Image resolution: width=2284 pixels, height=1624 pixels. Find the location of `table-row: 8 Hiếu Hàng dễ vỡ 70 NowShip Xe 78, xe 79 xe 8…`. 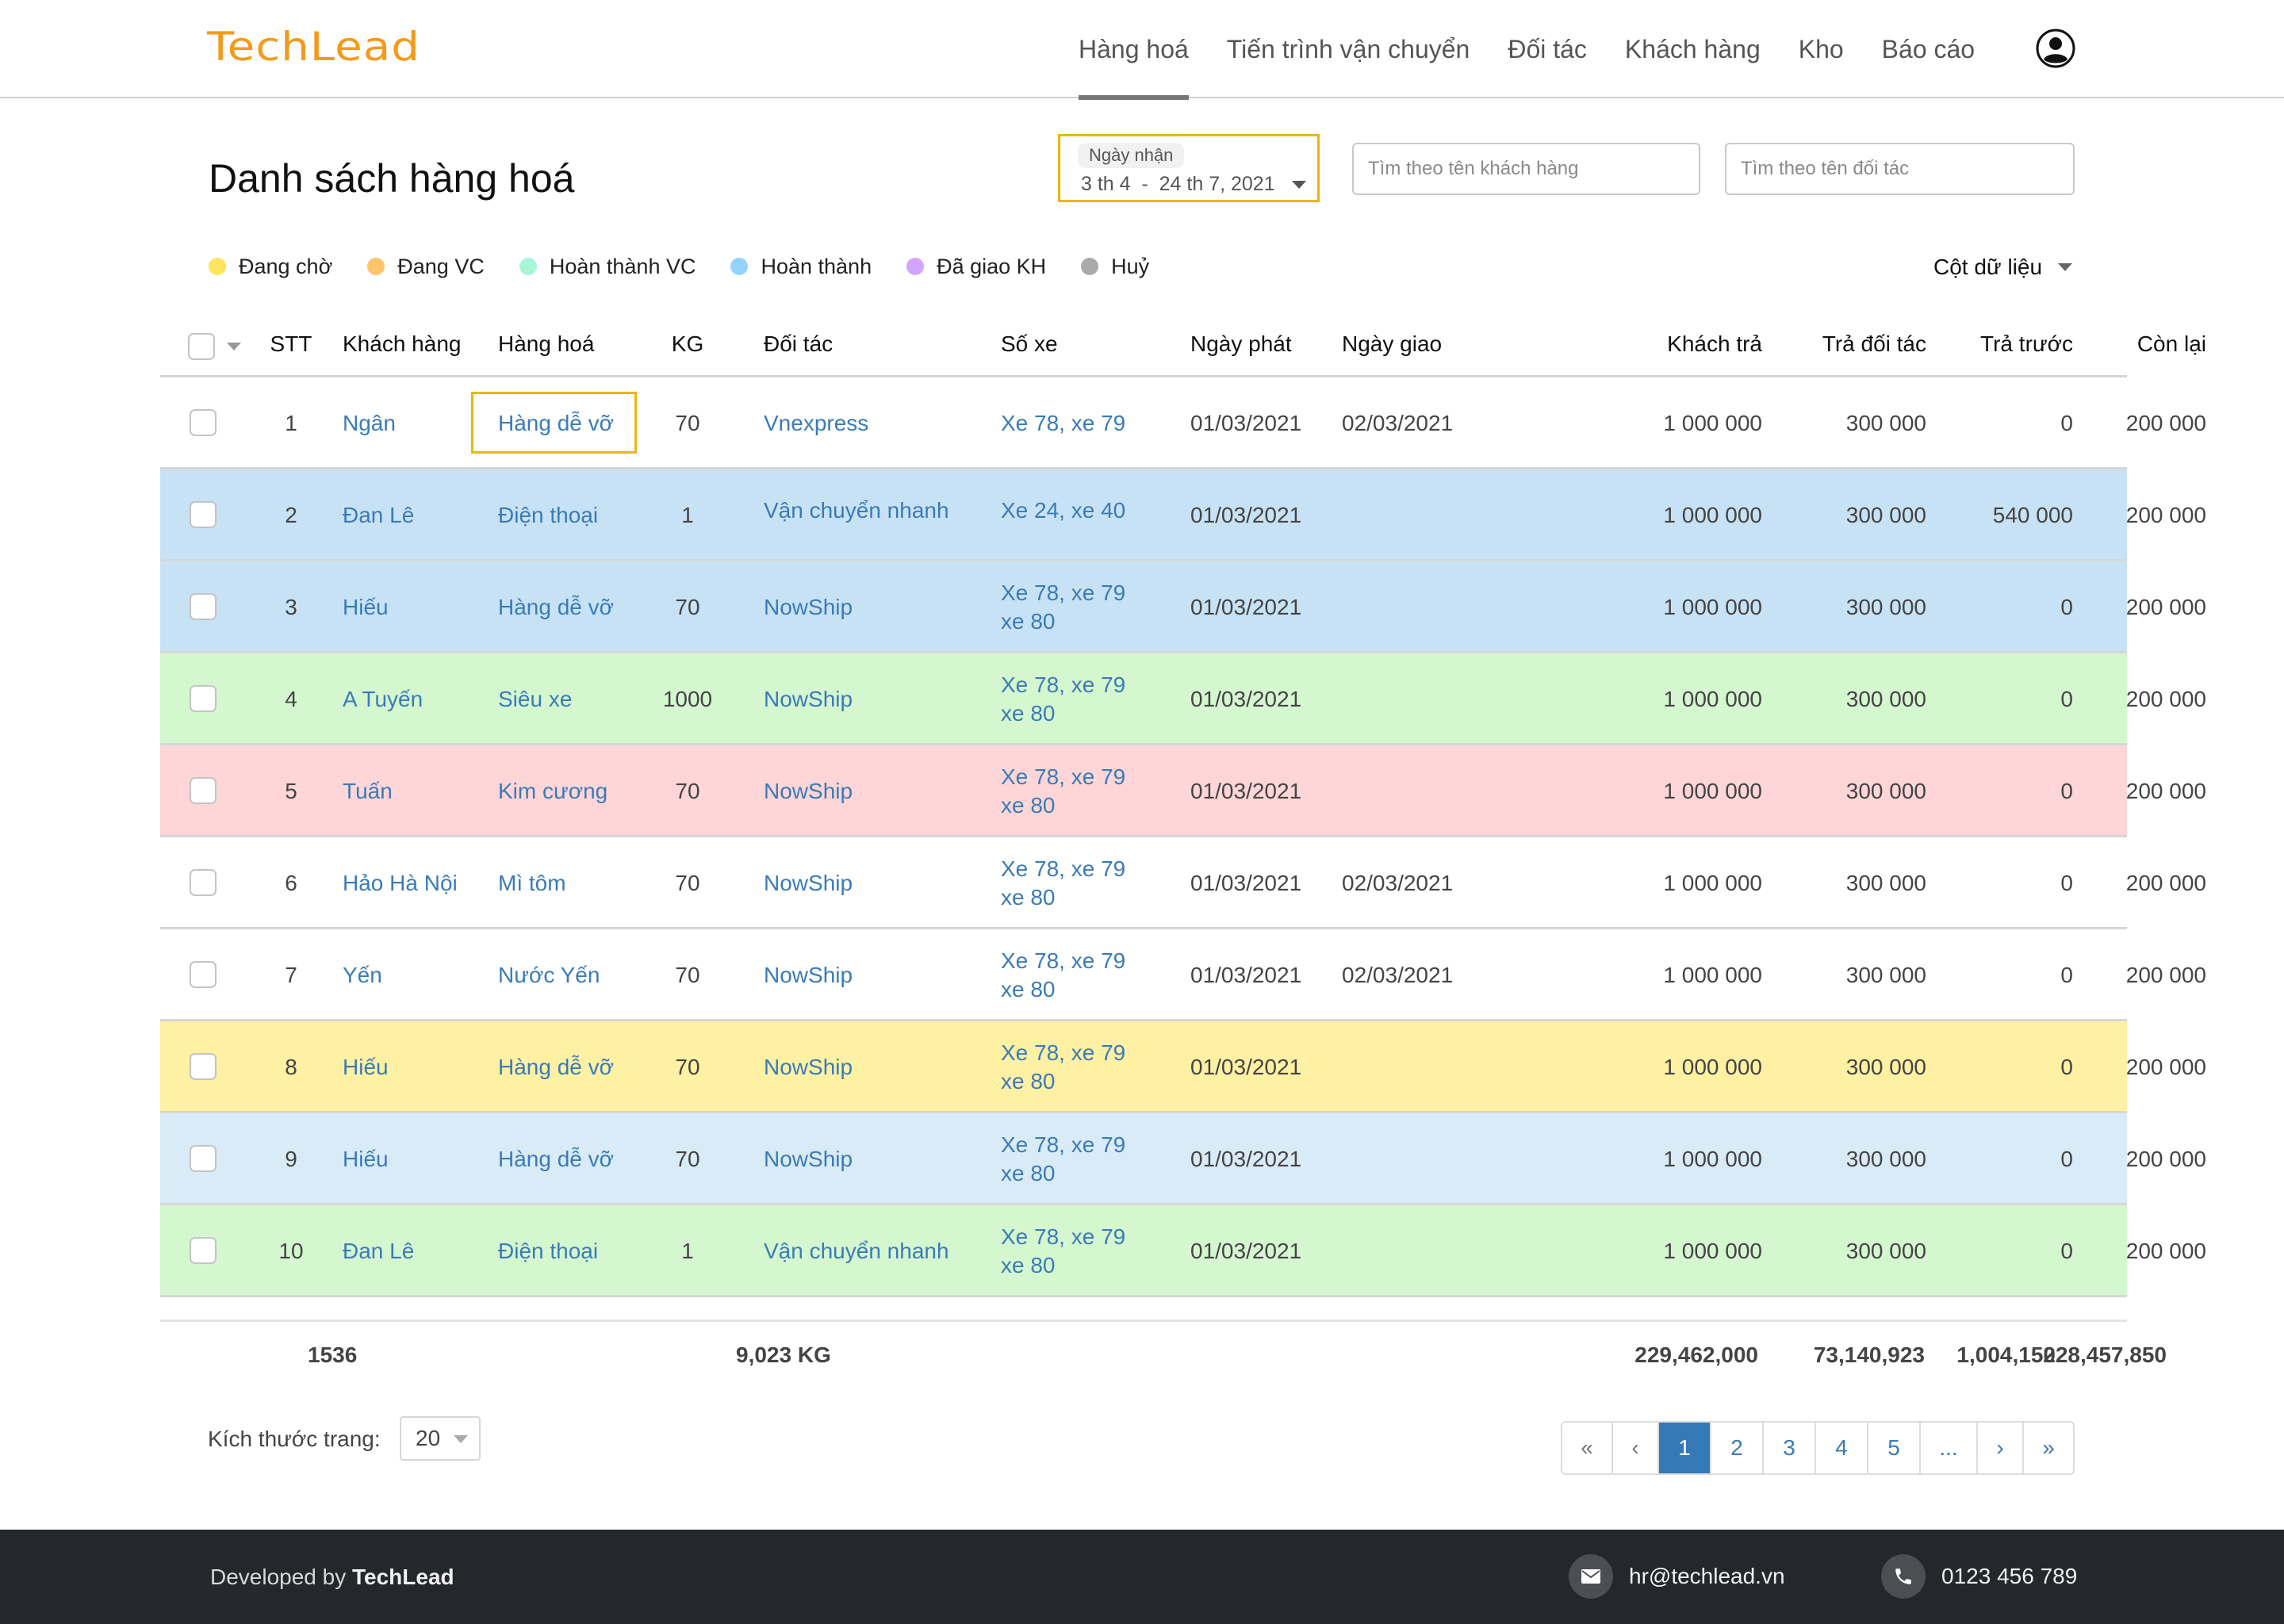

table-row: 8 Hiếu Hàng dễ vỡ 70 NowShip Xe 78, xe 79 xe 8… is located at coordinates (1183, 1067).